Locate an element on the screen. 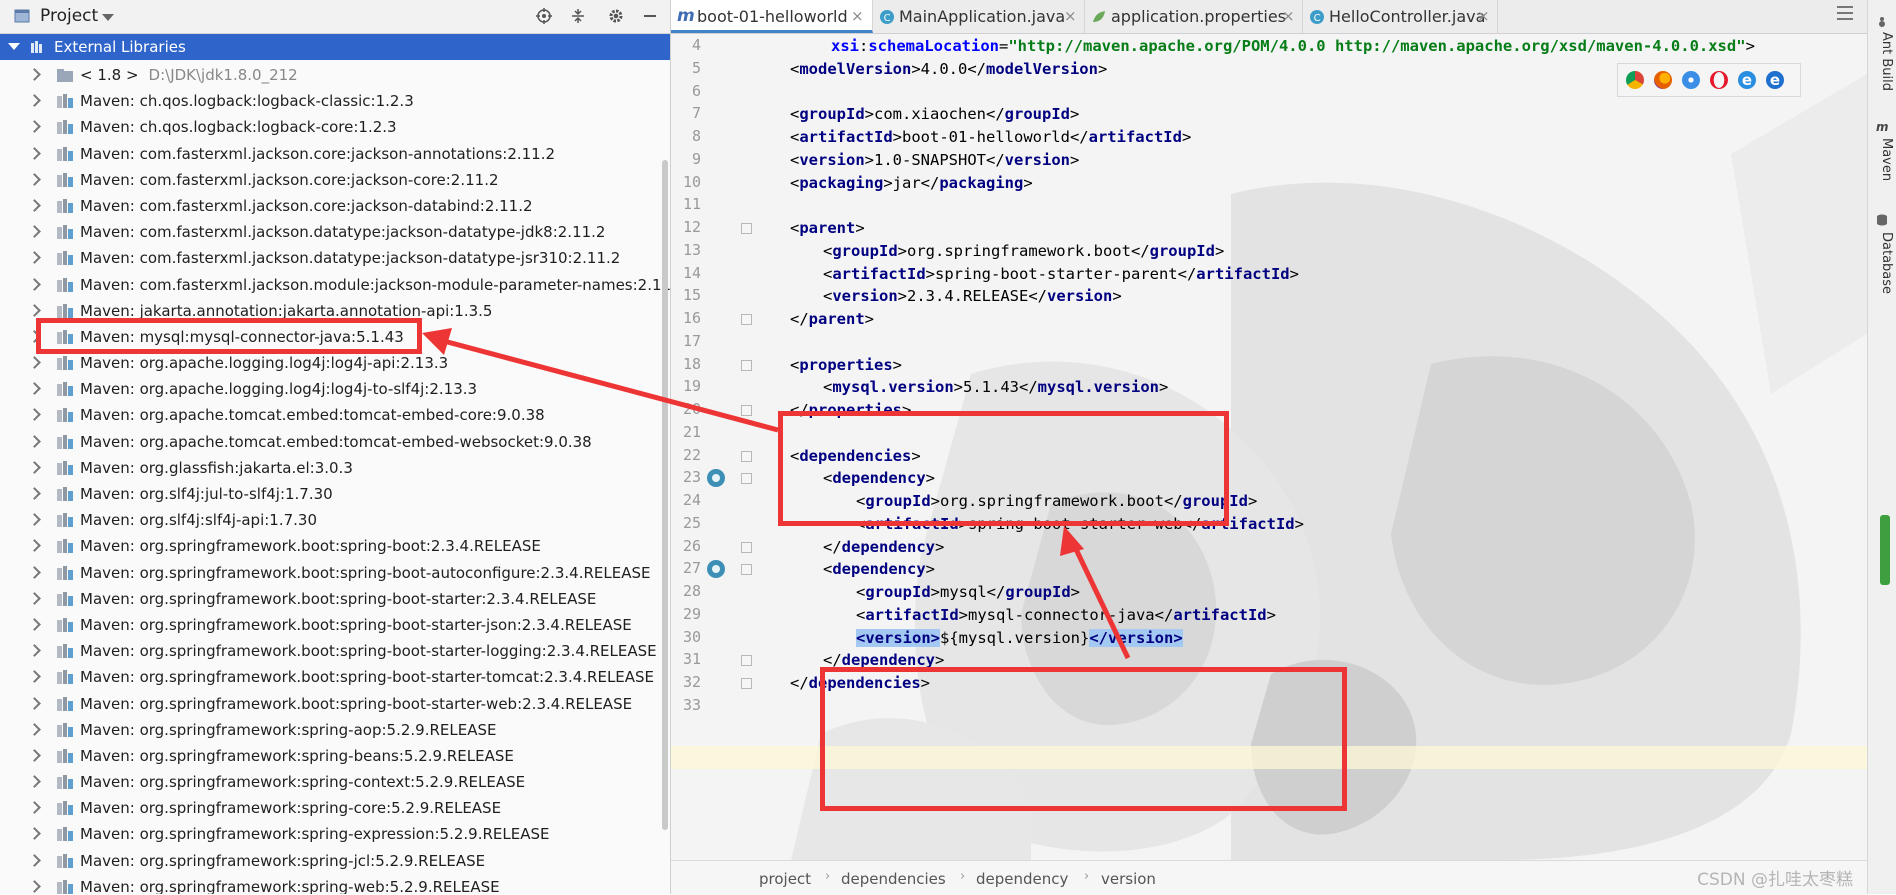  code-line: <modelVersion>4.0.0</modelVersion> is located at coordinates (948, 69).